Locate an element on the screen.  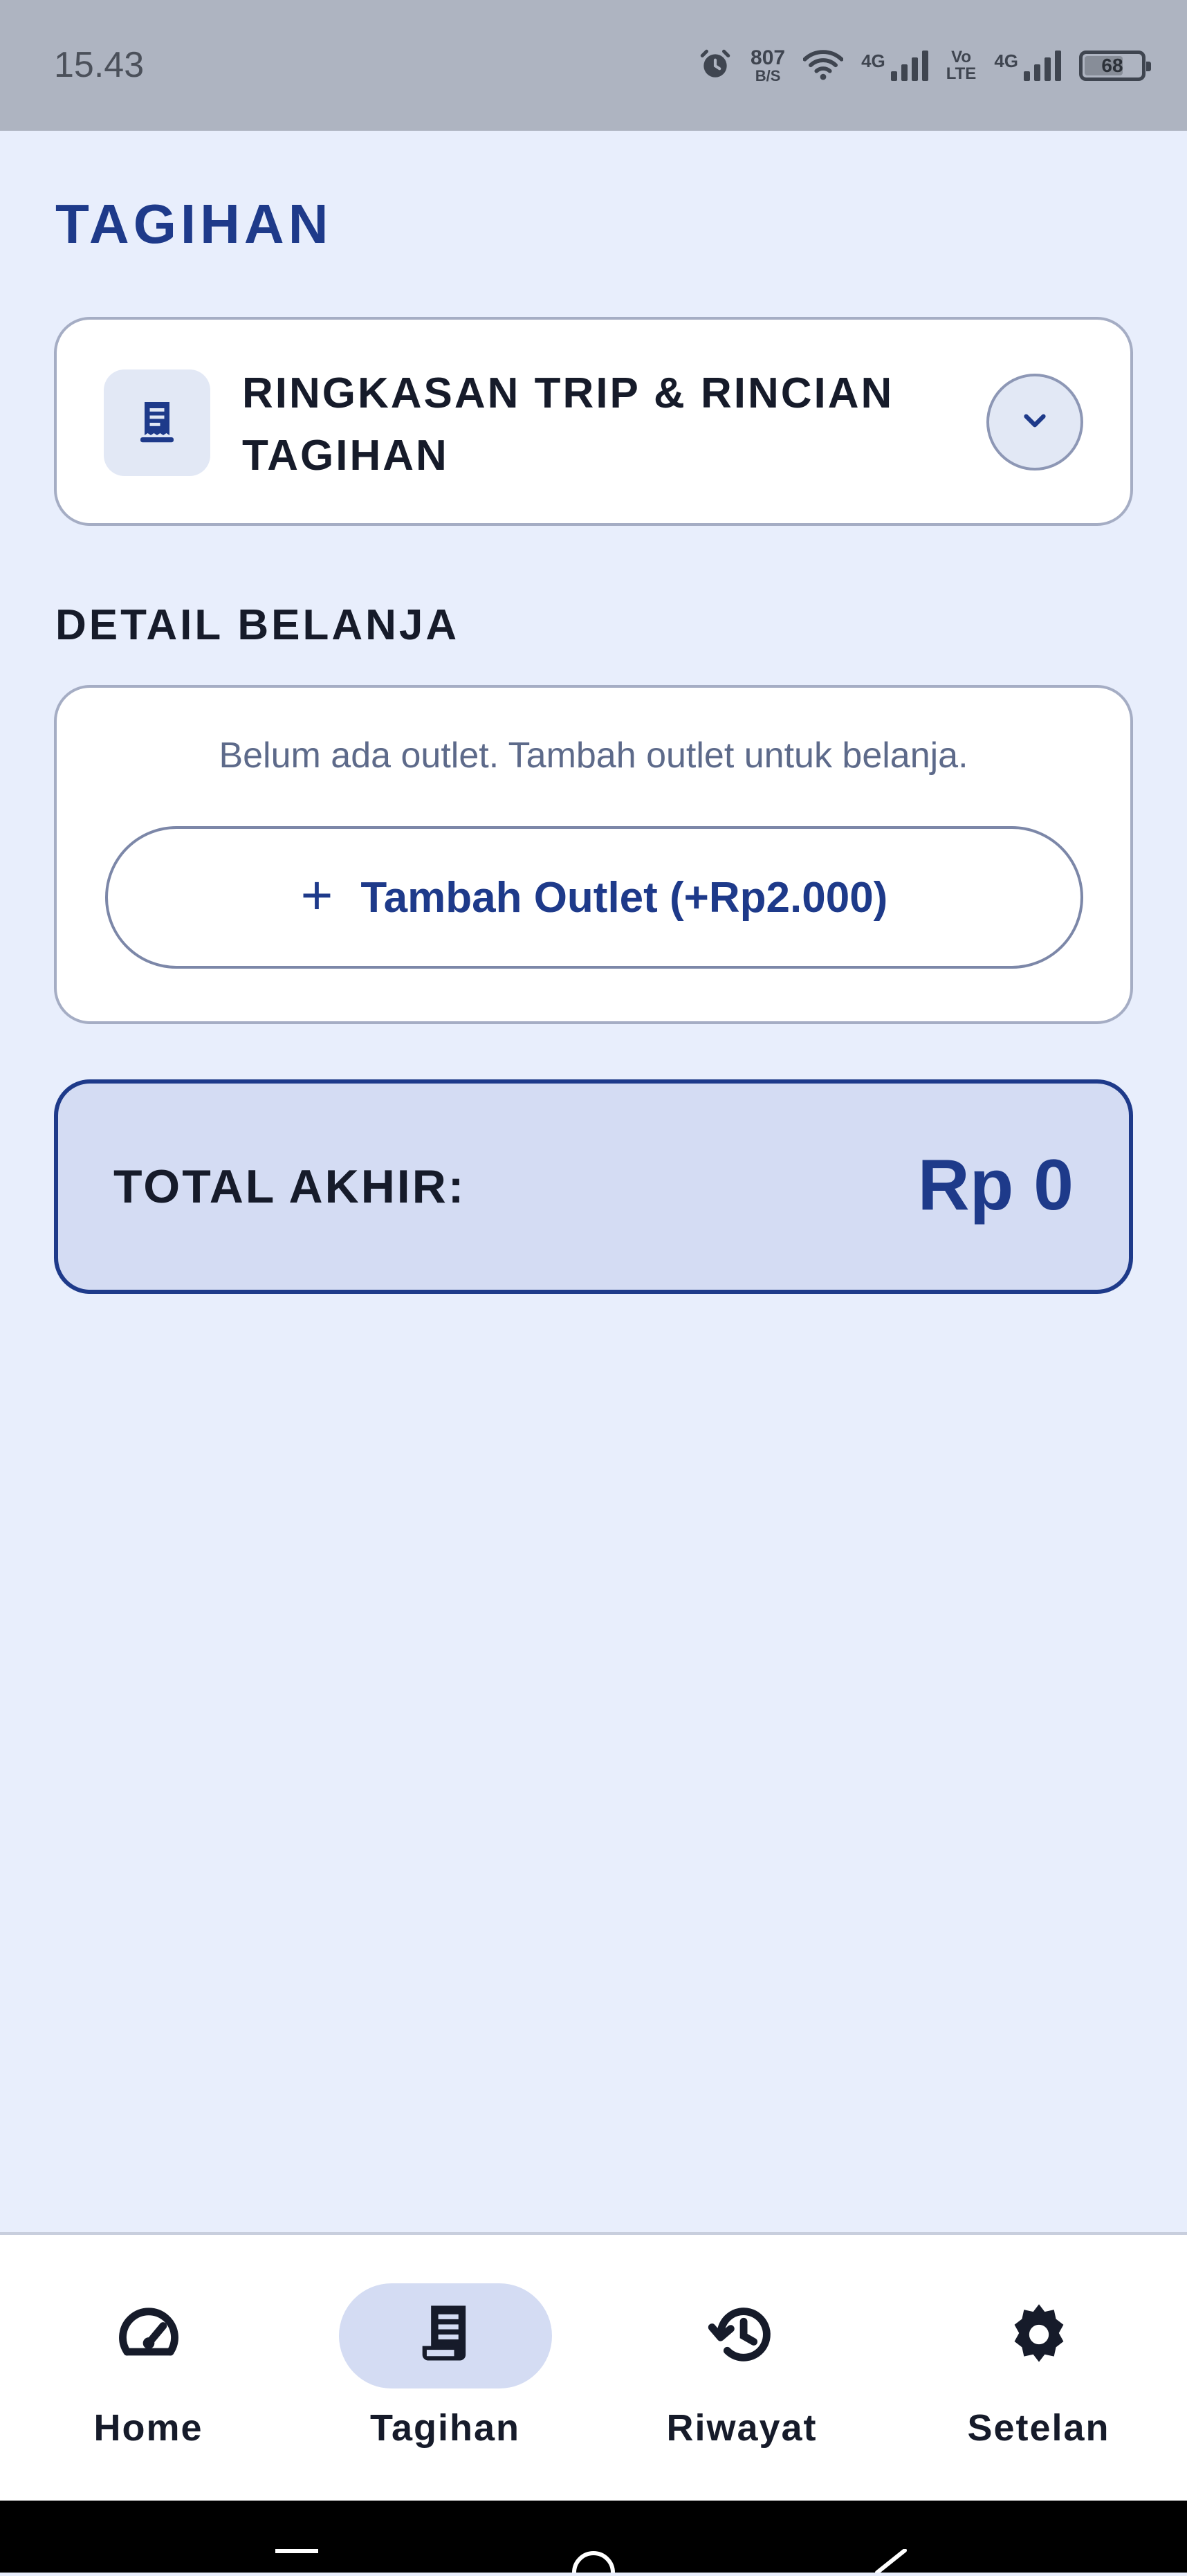
nav-item-setelan: Setelan is located at coordinates (1038, 2369).